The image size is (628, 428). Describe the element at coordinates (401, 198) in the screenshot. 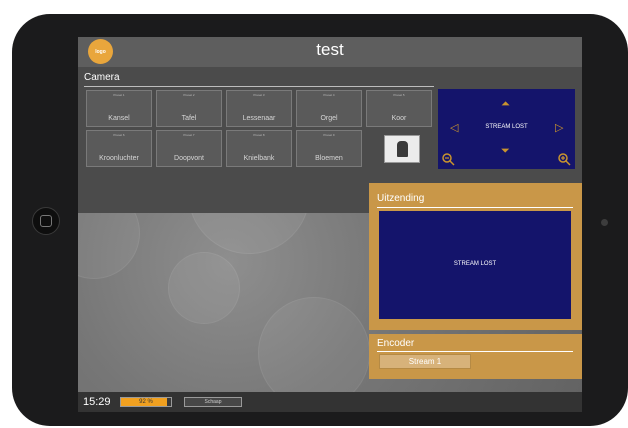

I see `broadcast-title: Uitzending` at that location.